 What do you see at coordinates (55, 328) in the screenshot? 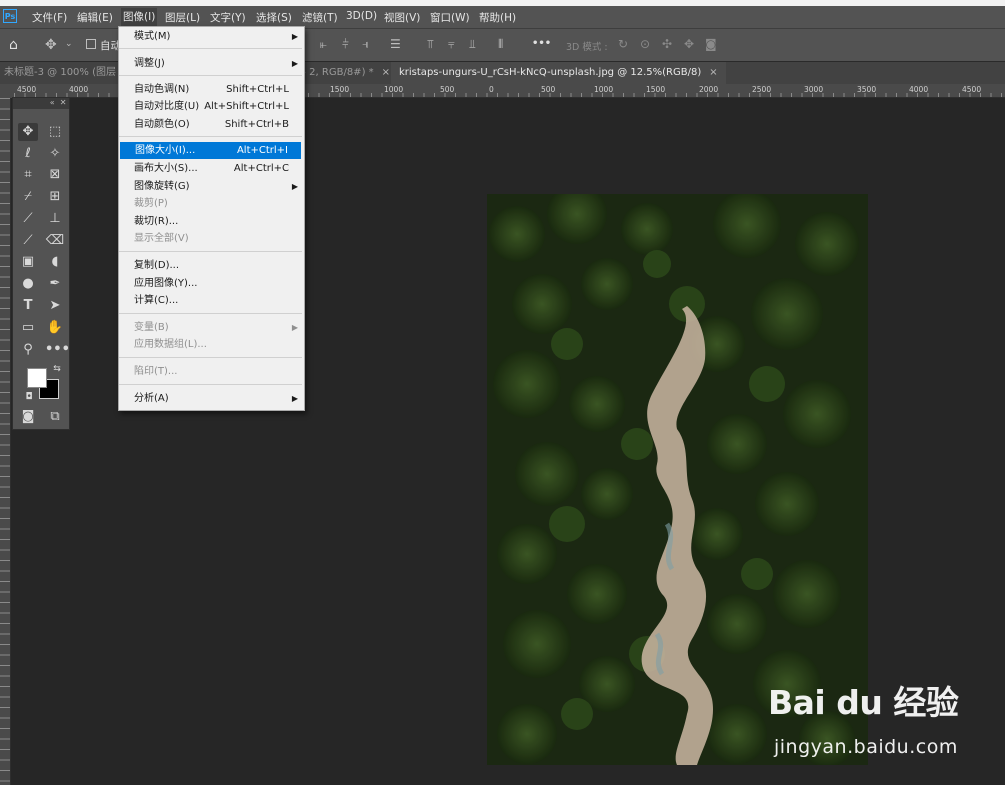
I see `hand-tool-icon: ✋` at bounding box center [55, 328].